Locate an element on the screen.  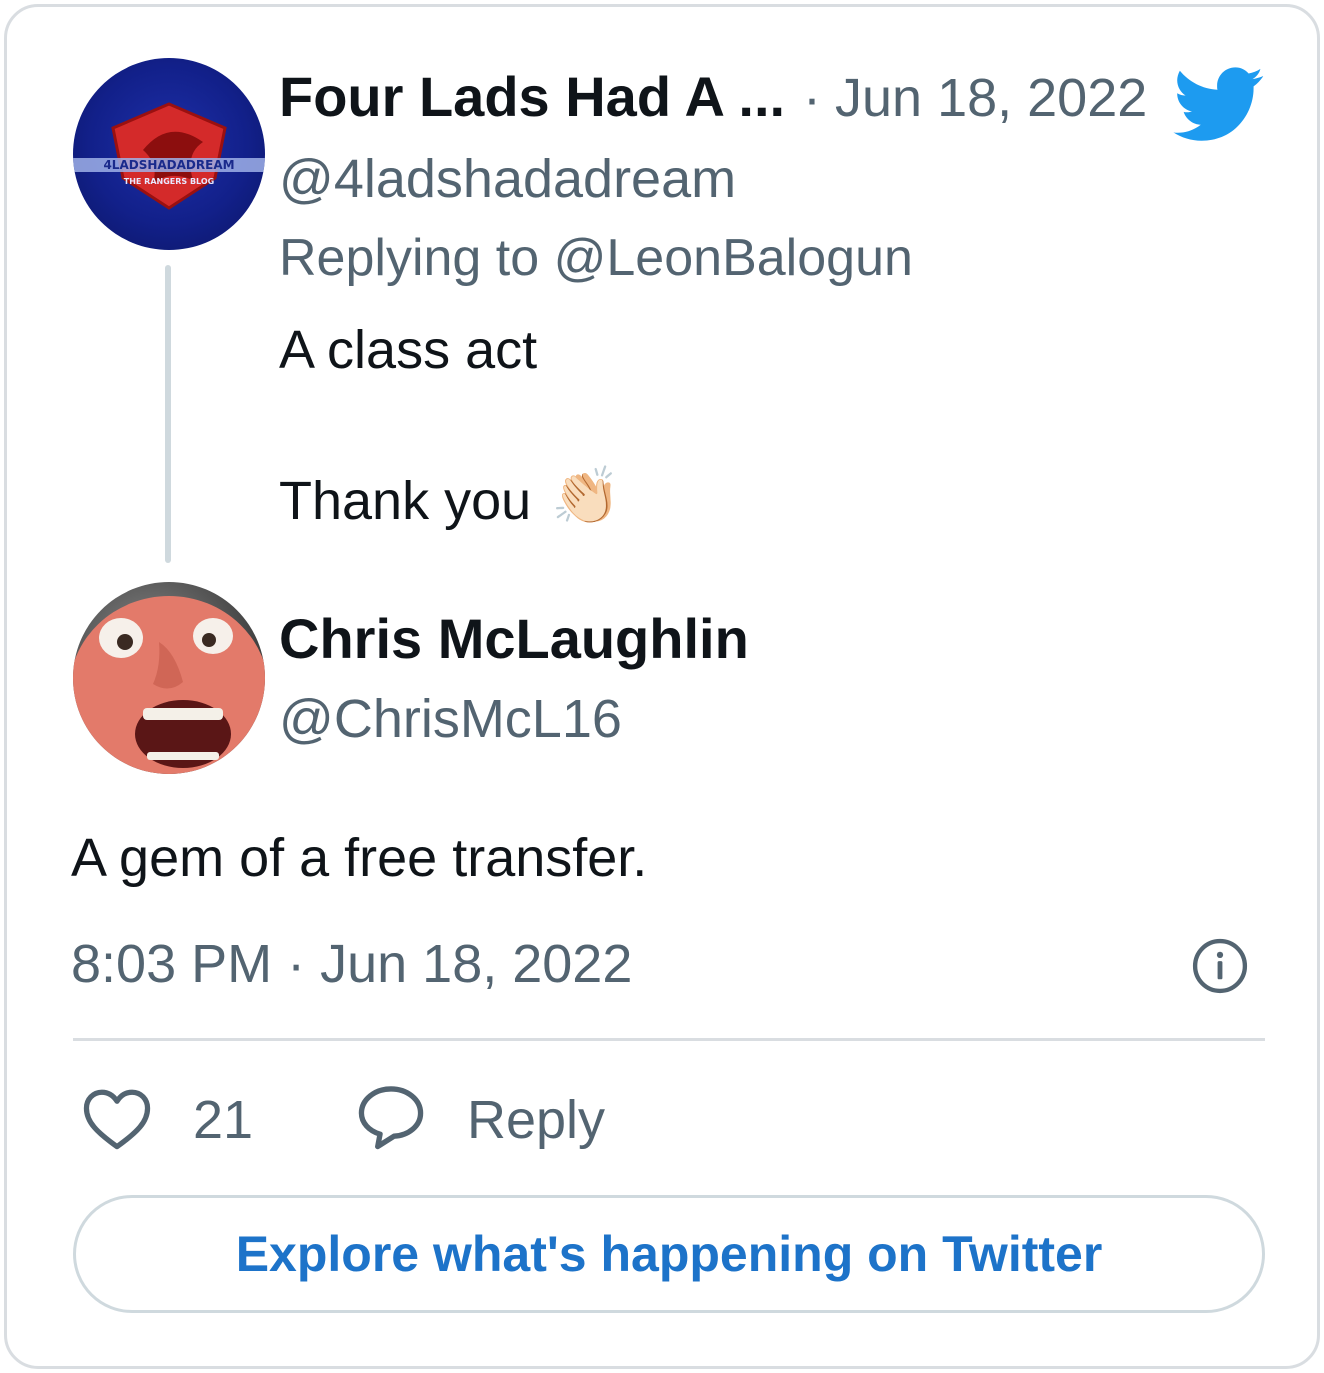
parent-handle: @4ladshadadream is located at coordinates (507, 179).